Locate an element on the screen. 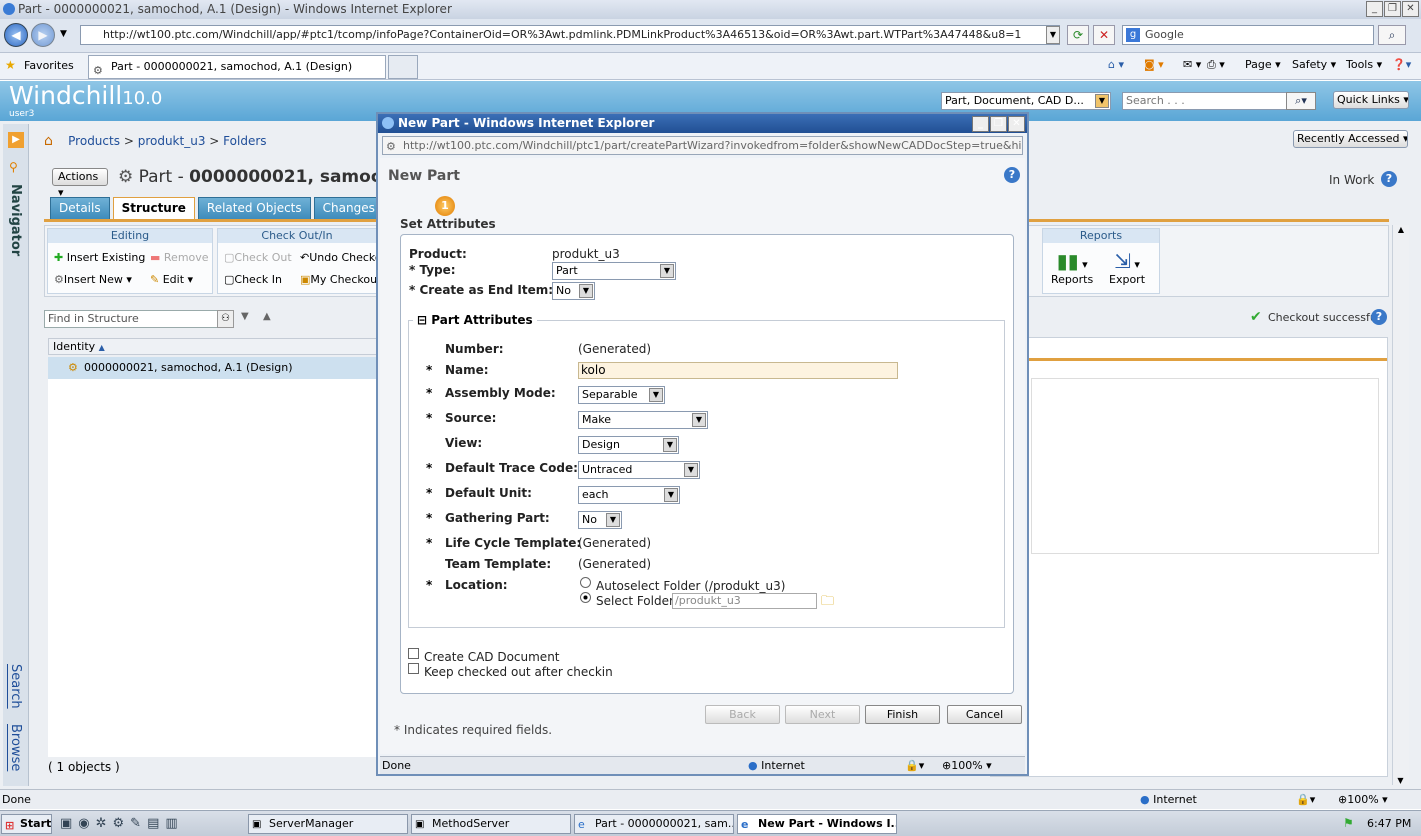 This screenshot has height=836, width=1421. export-button: ⇲ ▾ Export is located at coordinates (1127, 267).